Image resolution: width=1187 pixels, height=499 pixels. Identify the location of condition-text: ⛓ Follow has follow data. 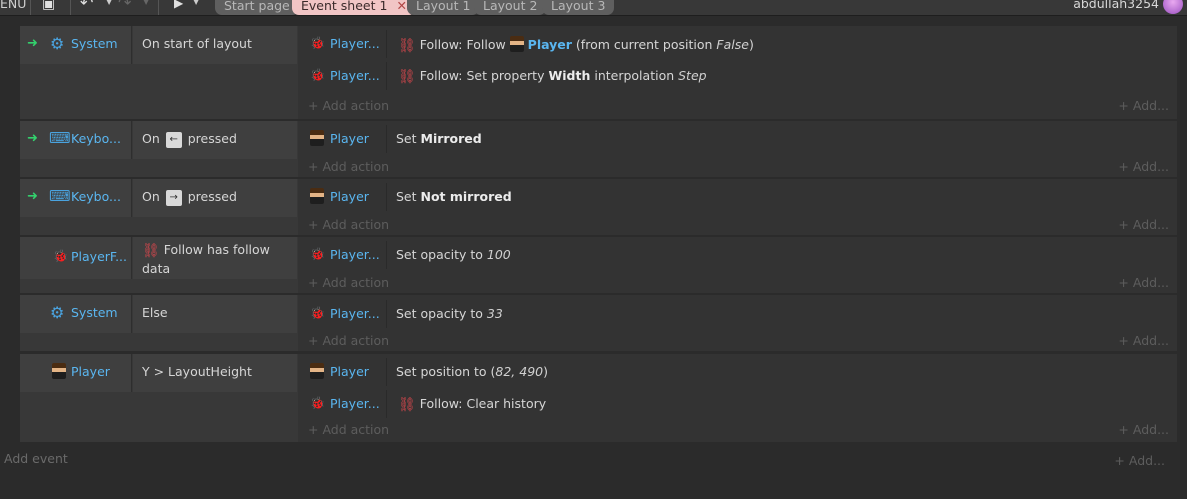
(215, 258).